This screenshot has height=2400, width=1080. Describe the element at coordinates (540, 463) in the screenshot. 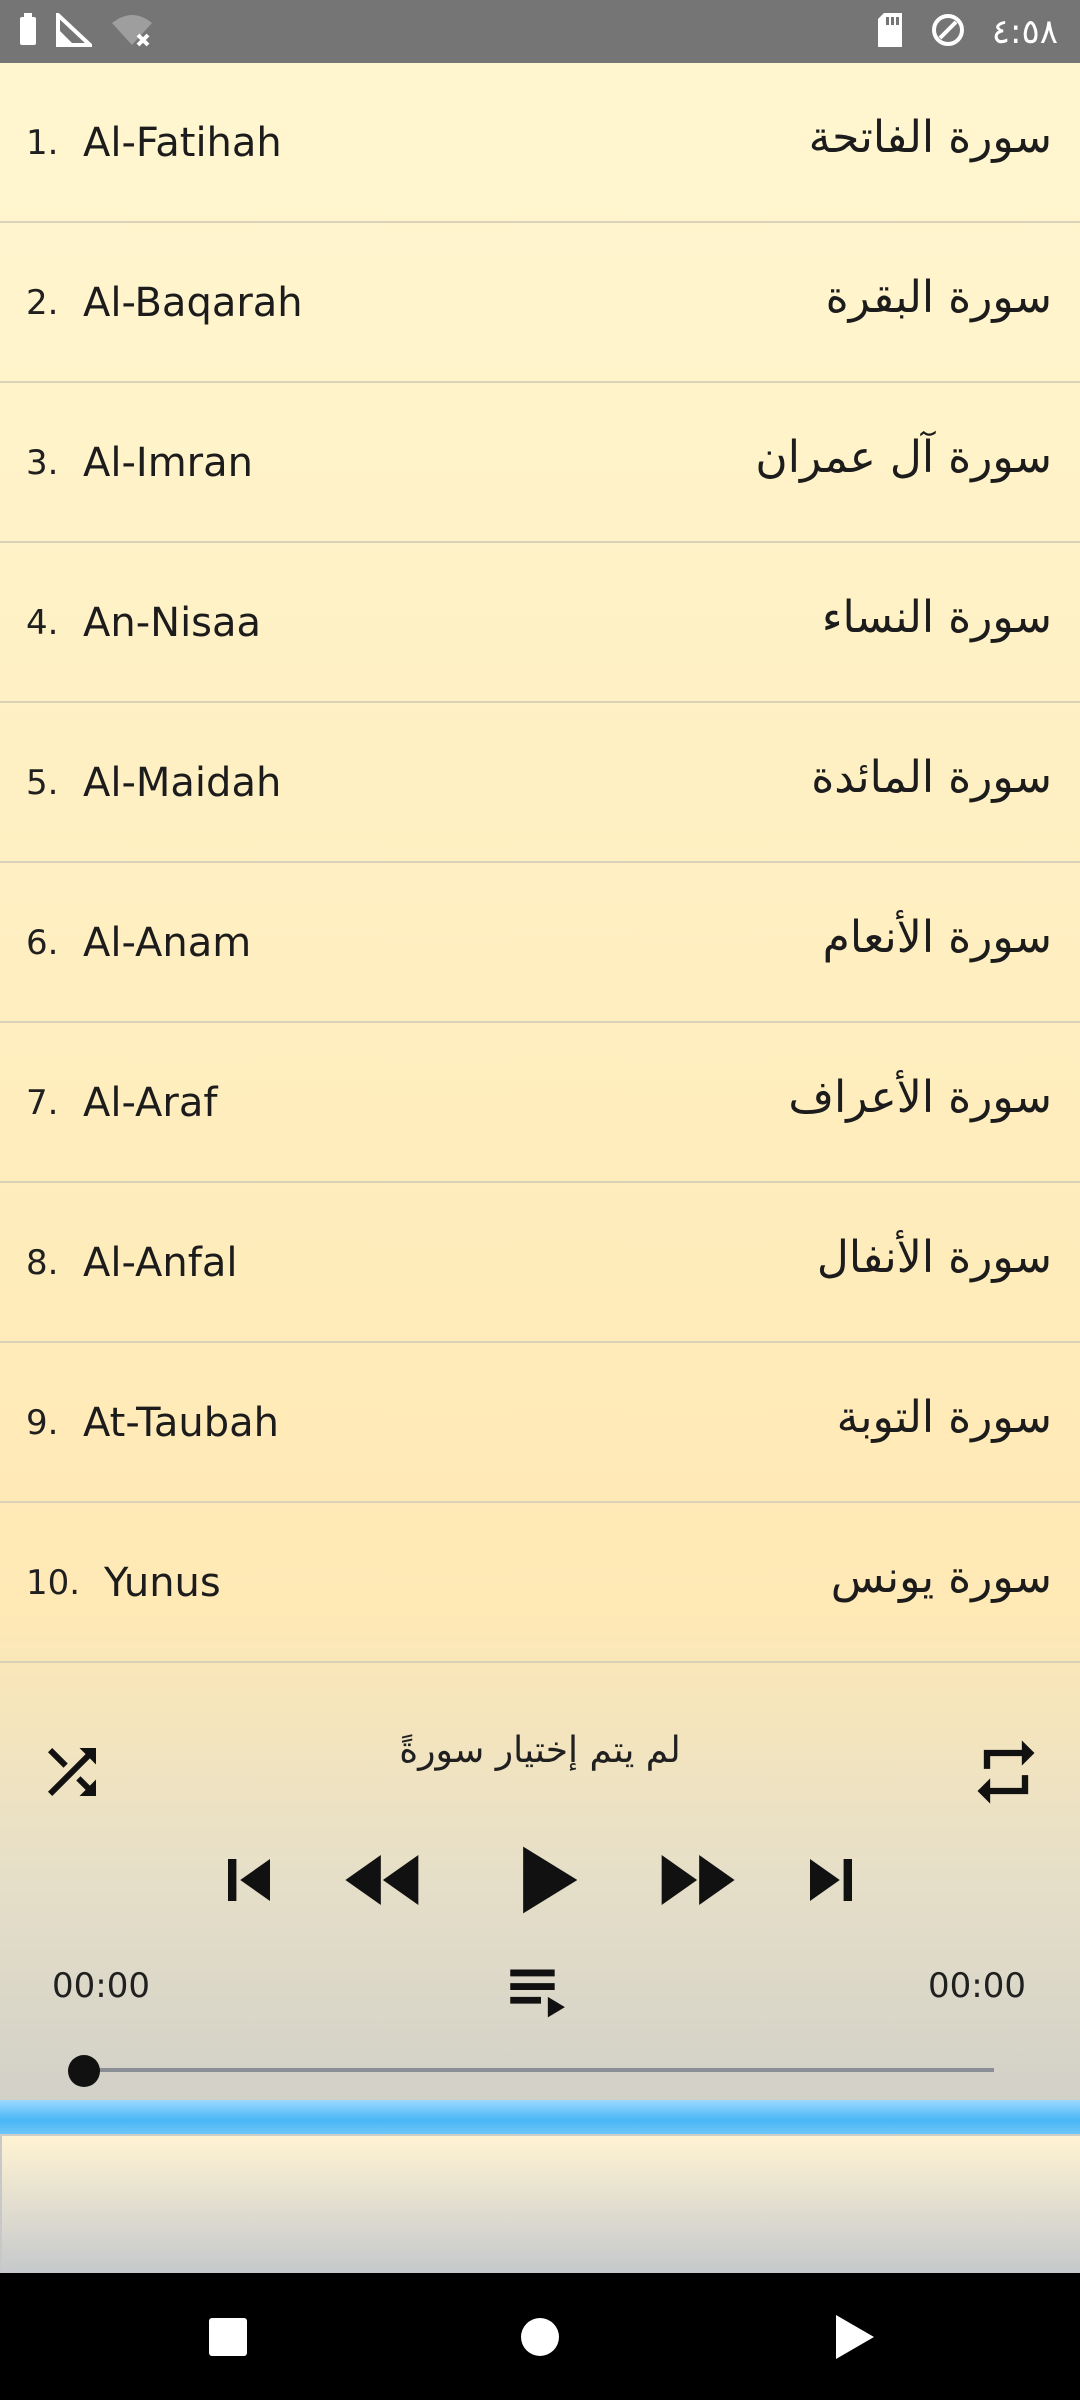

I see `surah-row-3: 3. Al-Imran سورة آل عمران` at that location.